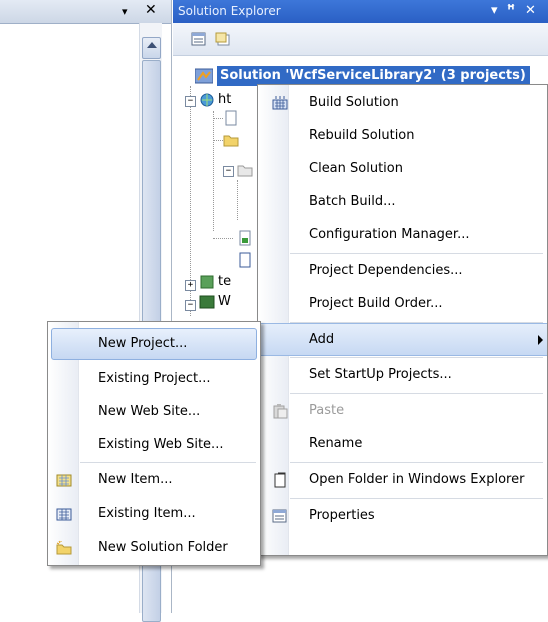 This screenshot has width=548, height=622. What do you see at coordinates (360, 39) in the screenshot?
I see `solution-explorer-toolbar` at bounding box center [360, 39].